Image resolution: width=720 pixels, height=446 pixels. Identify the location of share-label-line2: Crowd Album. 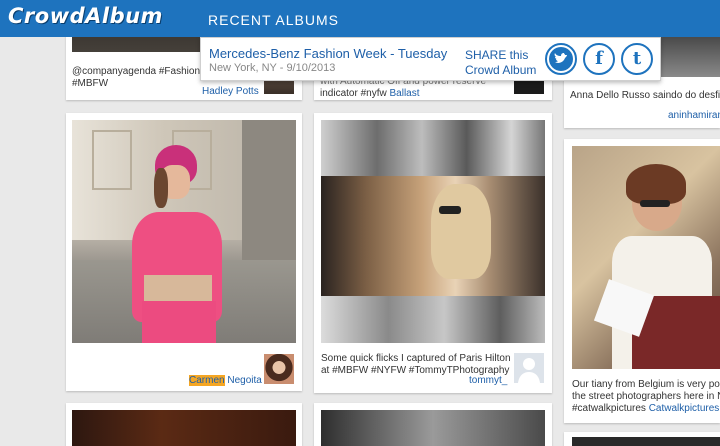
(501, 70).